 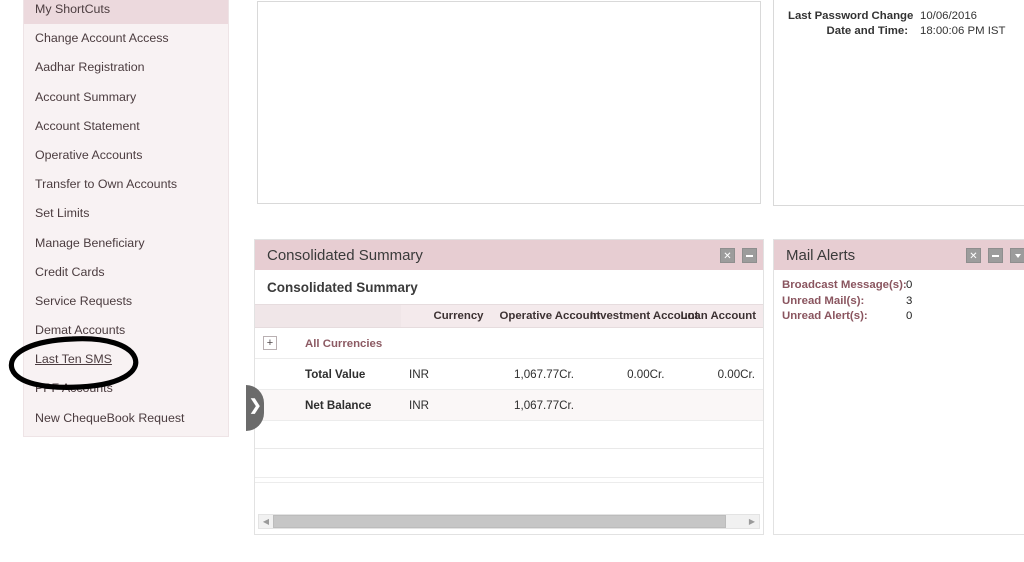 I want to click on mail-alert-label: Broadcast Message(s):, so click(x=844, y=285).